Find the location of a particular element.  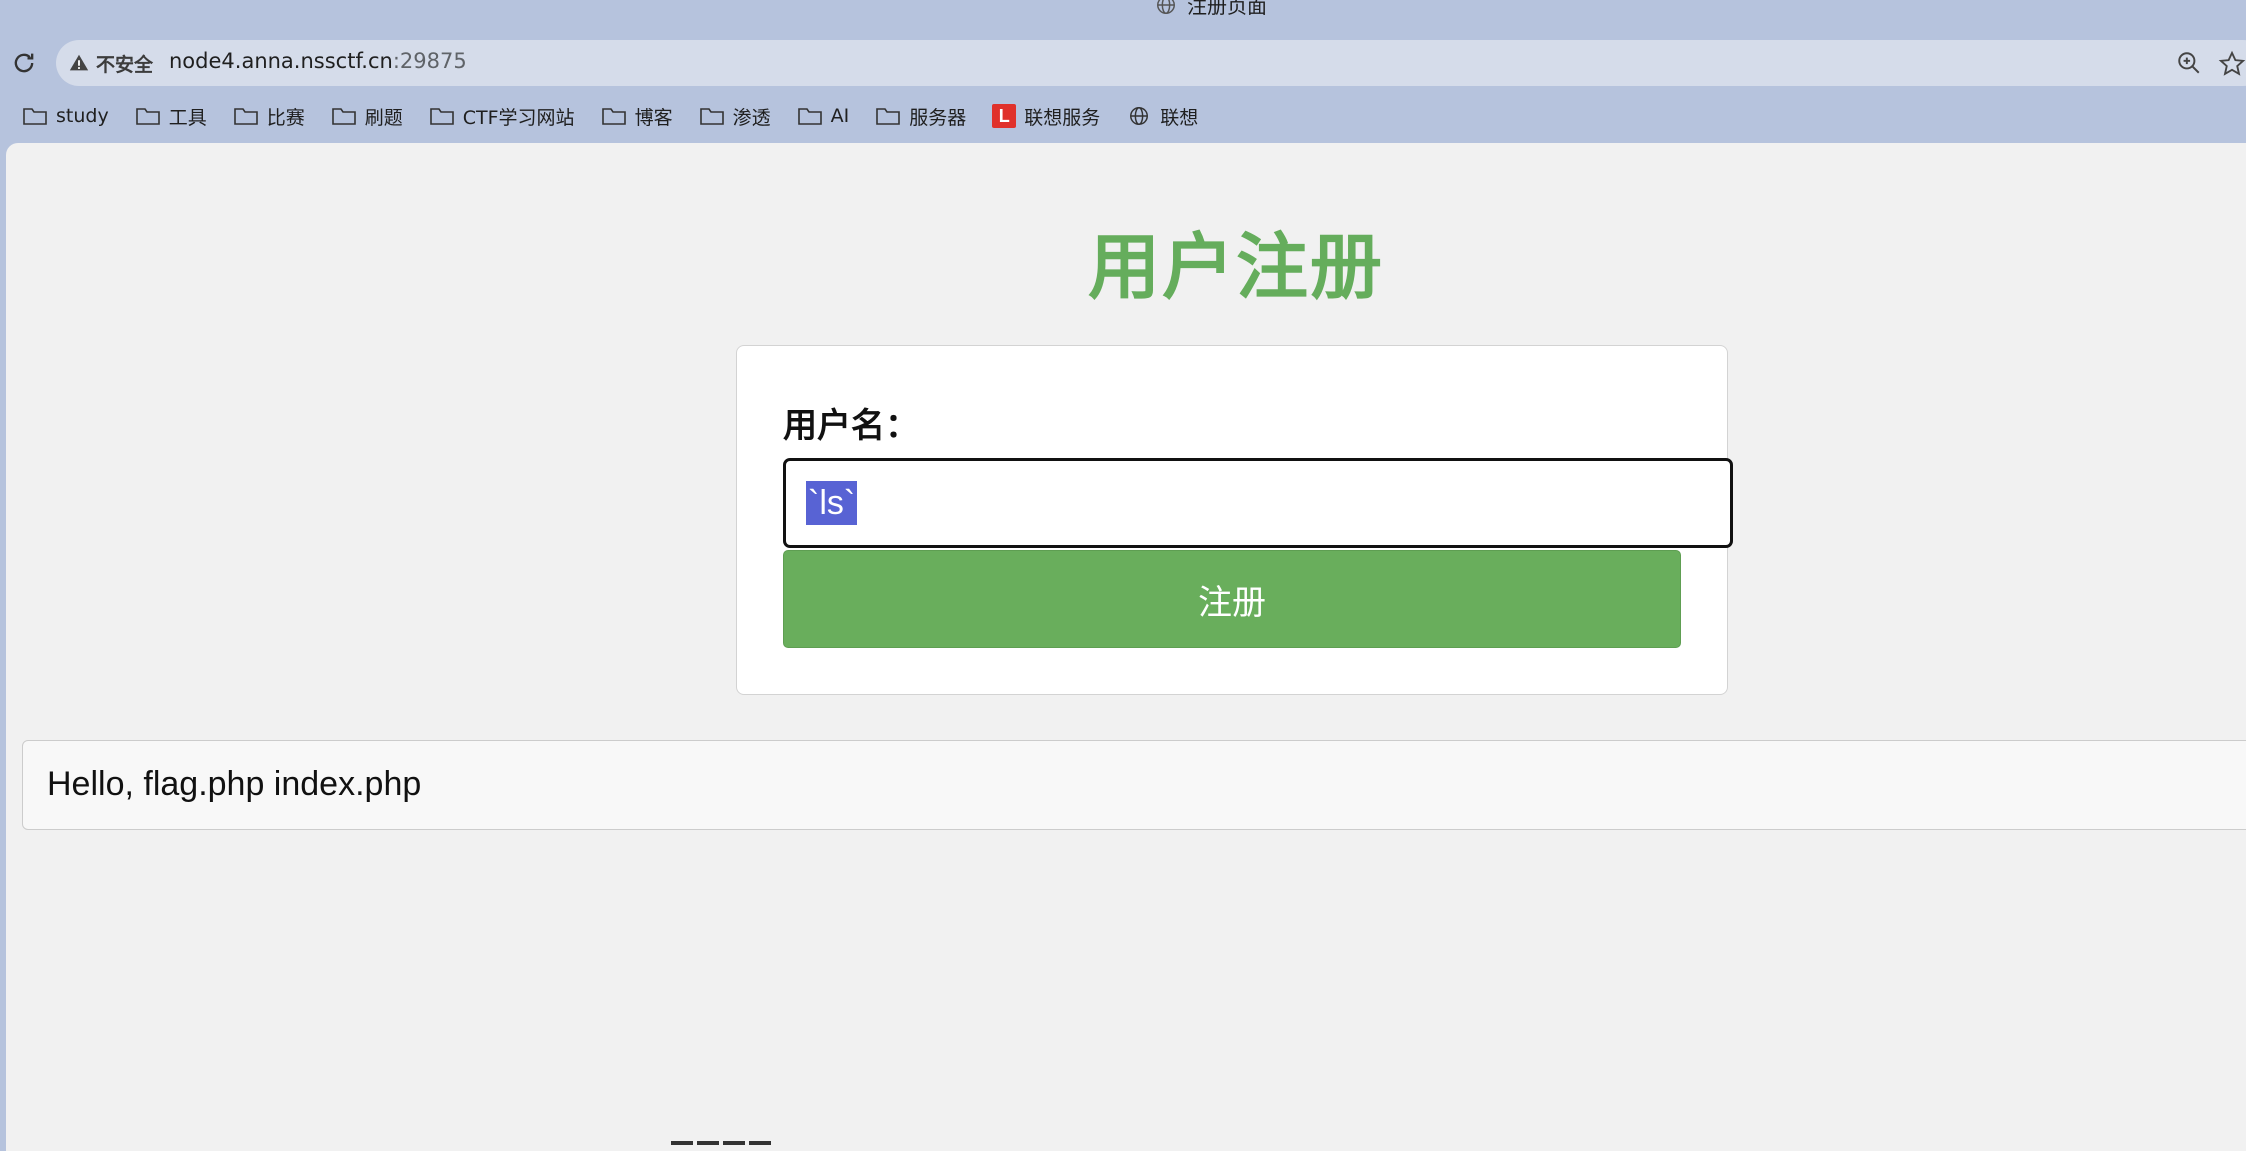

browser-toolbar: 不安全 node4.anna.nssctf.cn:29875 is located at coordinates (1123, 63).